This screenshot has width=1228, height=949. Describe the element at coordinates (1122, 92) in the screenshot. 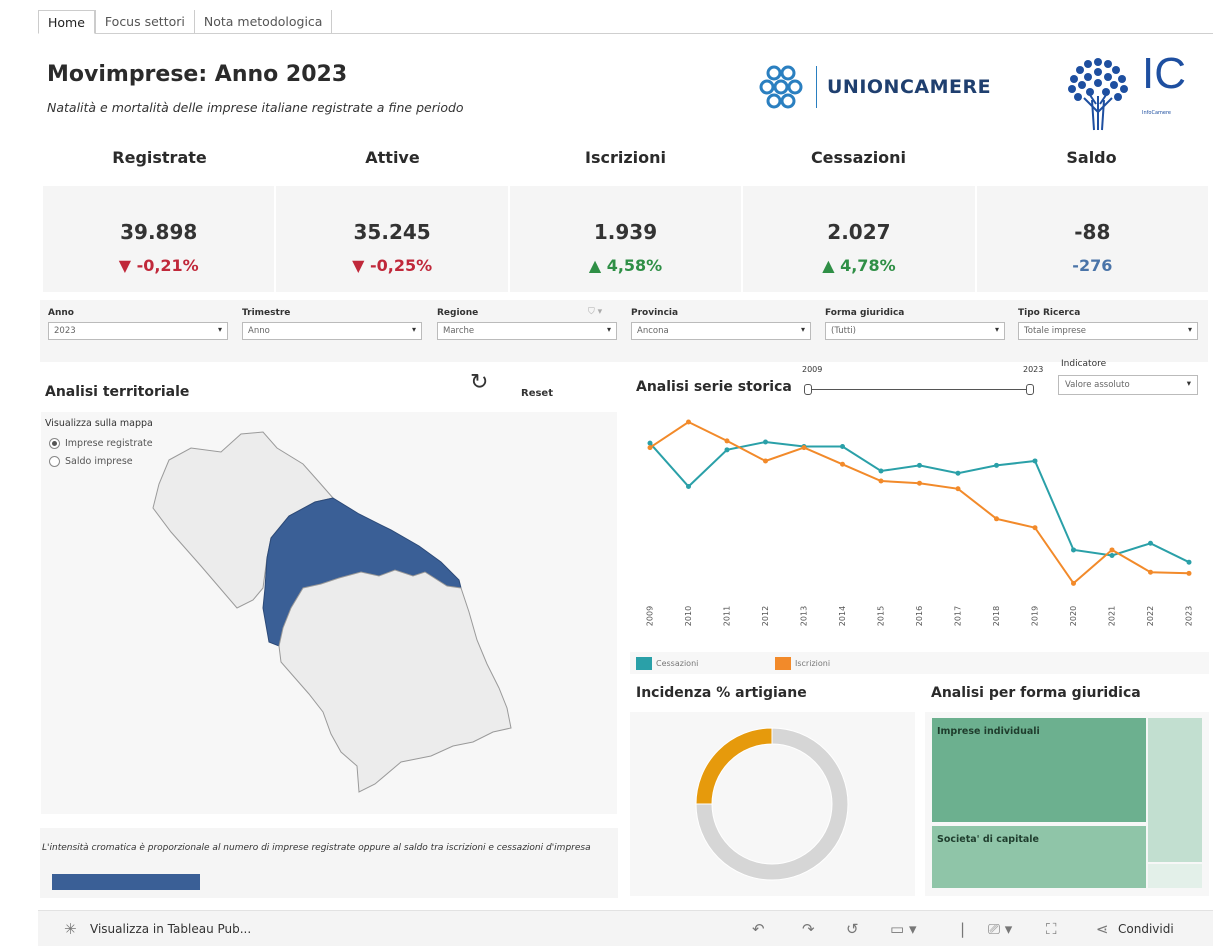

I see `infocamere-logo: IC InfoCamere` at that location.